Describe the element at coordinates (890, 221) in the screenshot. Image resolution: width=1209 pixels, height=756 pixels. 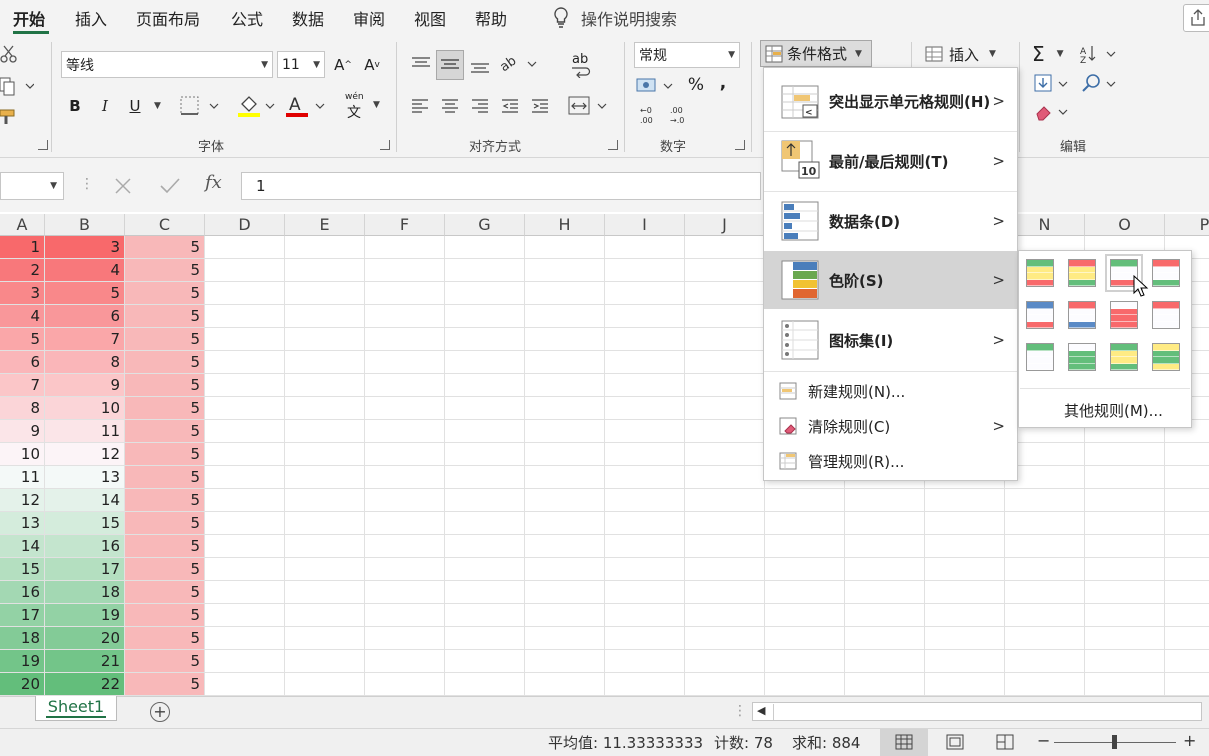
I see `menu-item-data-bars: 数据条(D) >` at that location.